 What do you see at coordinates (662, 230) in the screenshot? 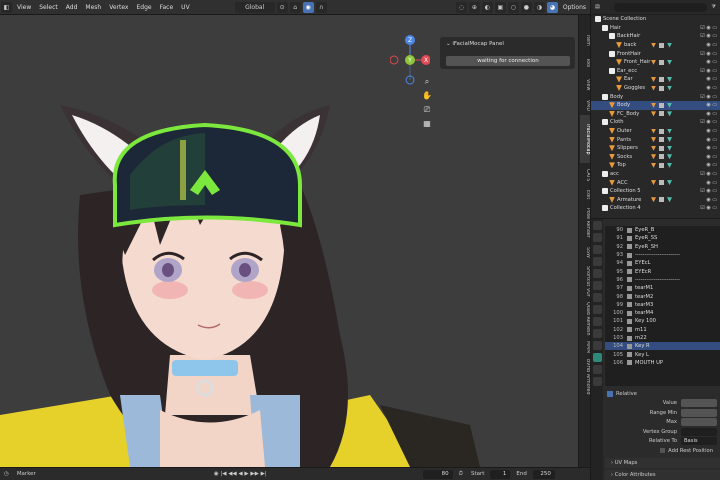
I see `shape-key-row: 90 EyeR_B` at bounding box center [662, 230].